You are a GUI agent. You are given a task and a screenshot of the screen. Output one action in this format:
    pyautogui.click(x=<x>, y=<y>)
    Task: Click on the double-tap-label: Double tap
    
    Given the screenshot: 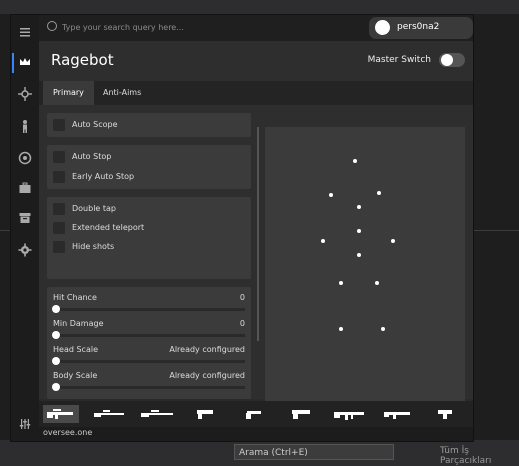 What is the action you would take?
    pyautogui.click(x=94, y=208)
    